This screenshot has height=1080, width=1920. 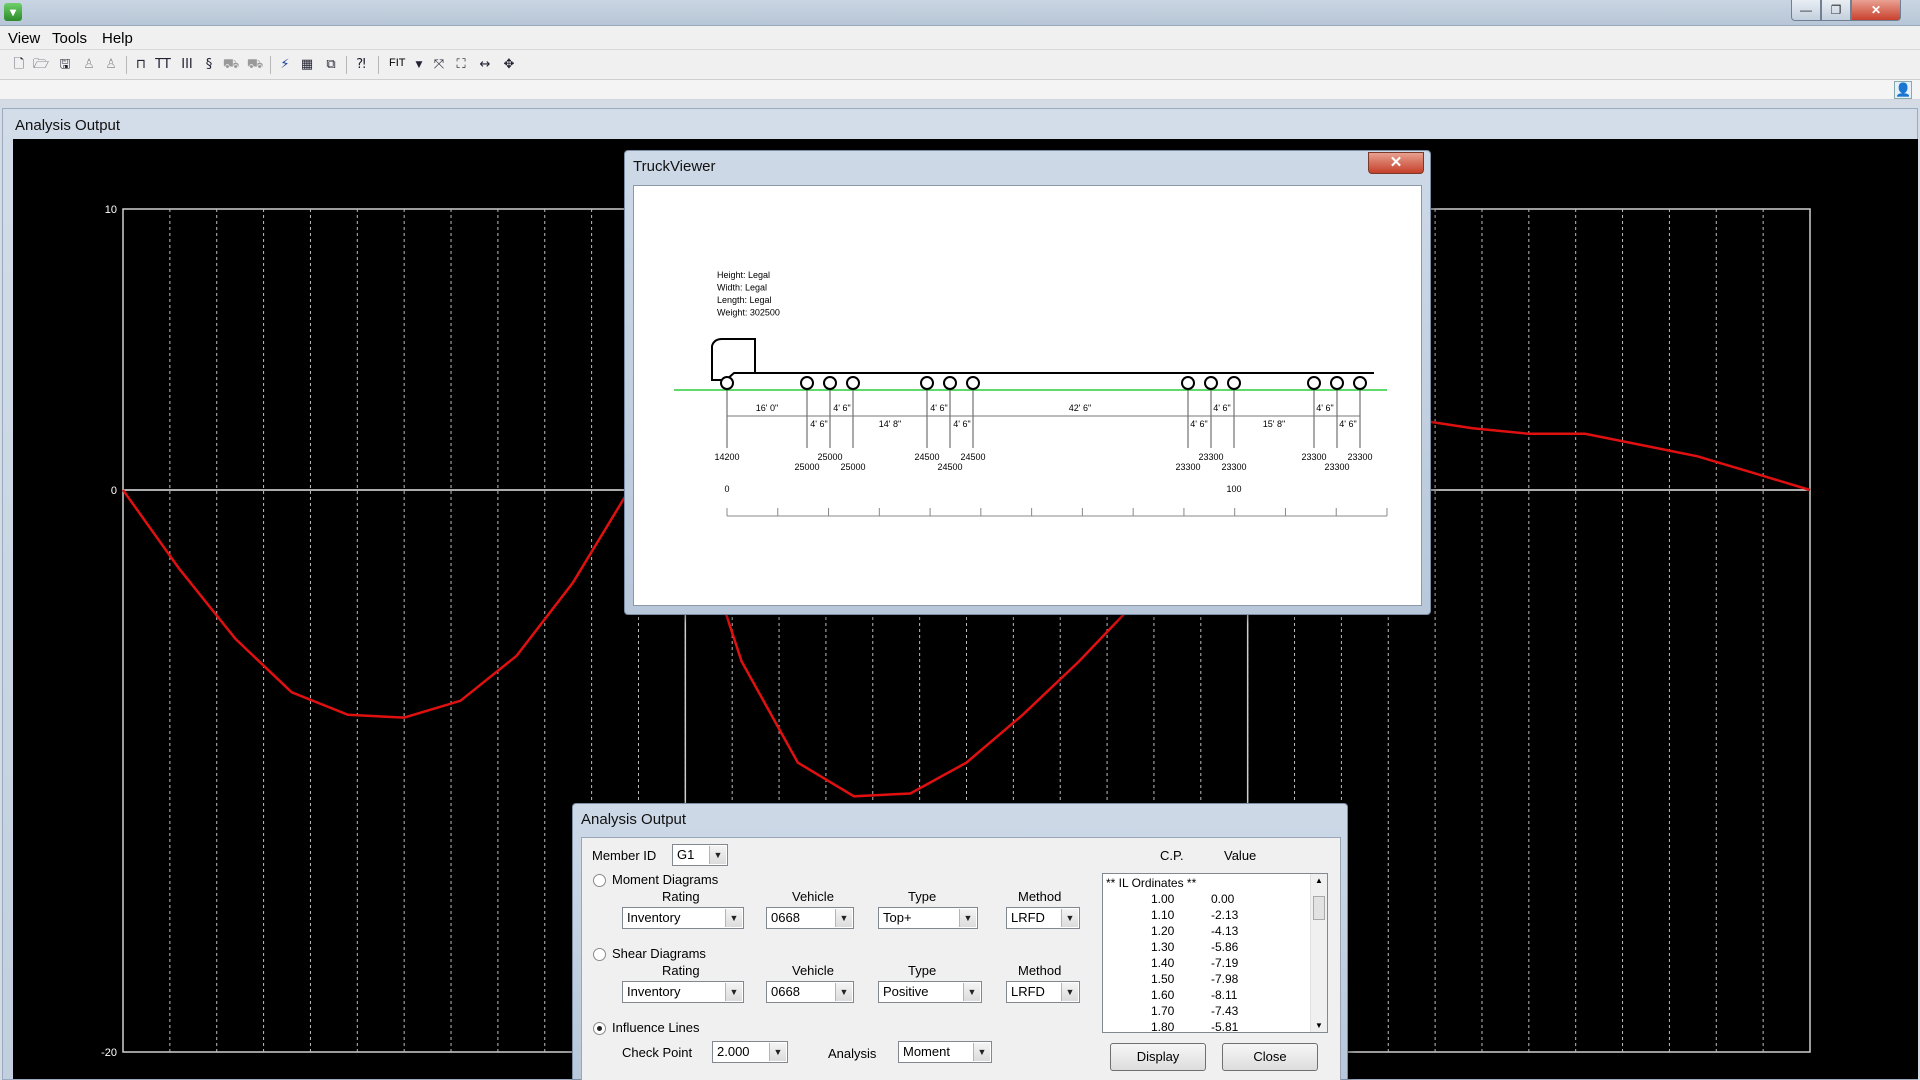 I want to click on horizontal-fit-icon: ↔, so click(x=485, y=65).